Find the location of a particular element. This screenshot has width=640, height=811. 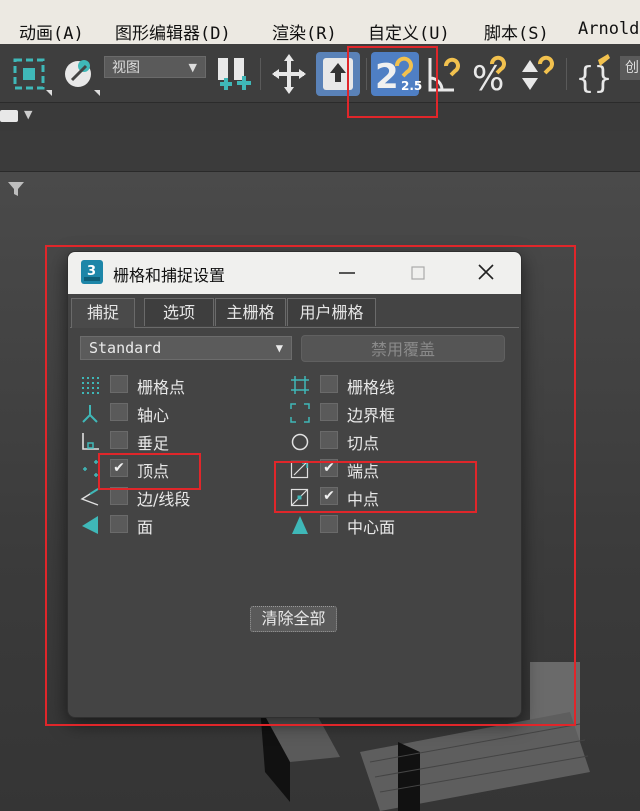

selection-region-icon is located at coordinates (32, 74).